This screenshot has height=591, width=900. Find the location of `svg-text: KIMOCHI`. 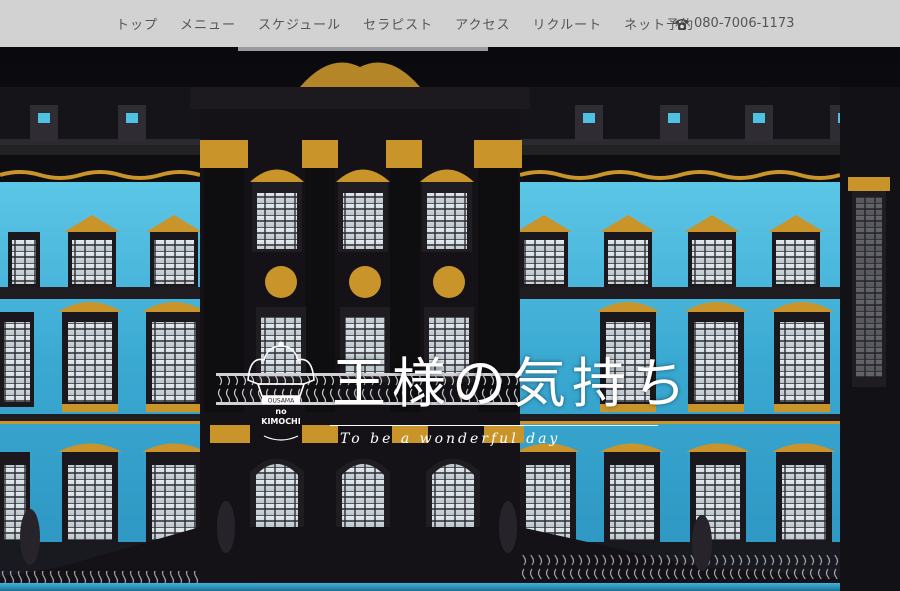

svg-text: KIMOCHI is located at coordinates (281, 421).